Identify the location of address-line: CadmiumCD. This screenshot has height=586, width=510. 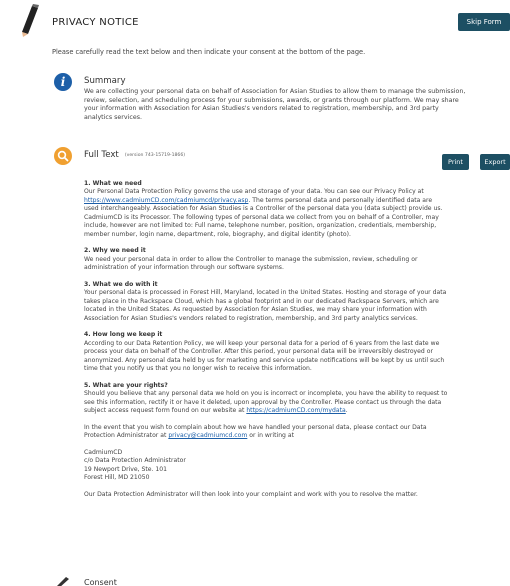
(103, 452).